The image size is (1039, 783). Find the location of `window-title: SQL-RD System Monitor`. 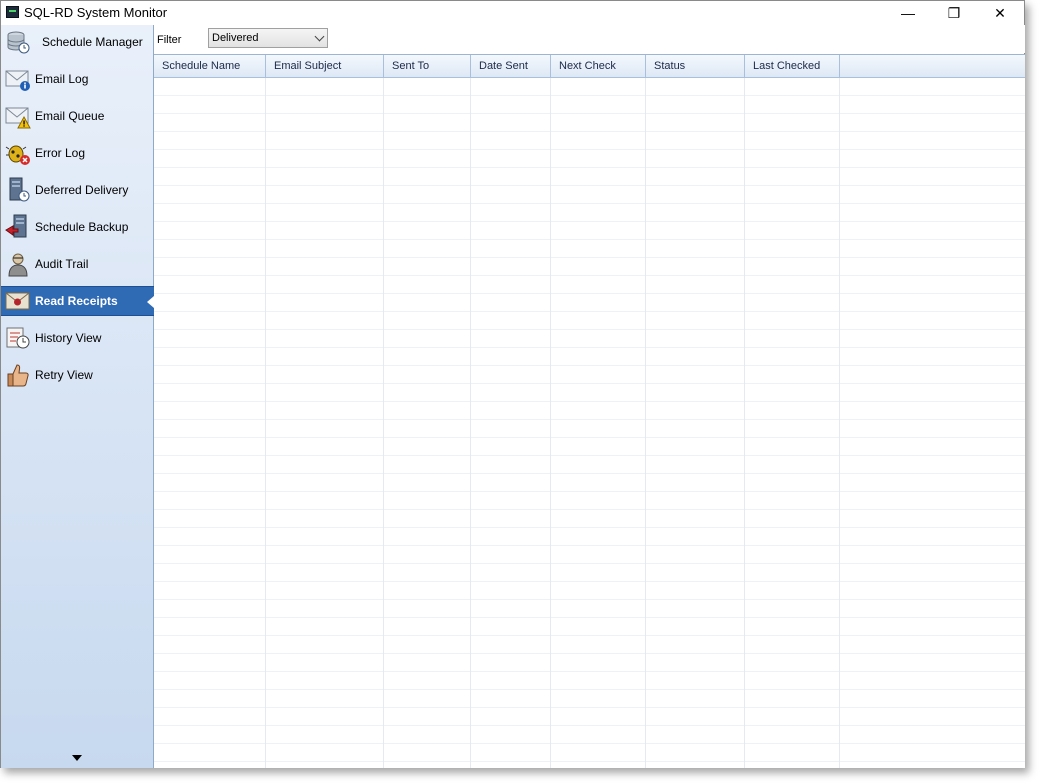

window-title: SQL-RD System Monitor is located at coordinates (96, 12).